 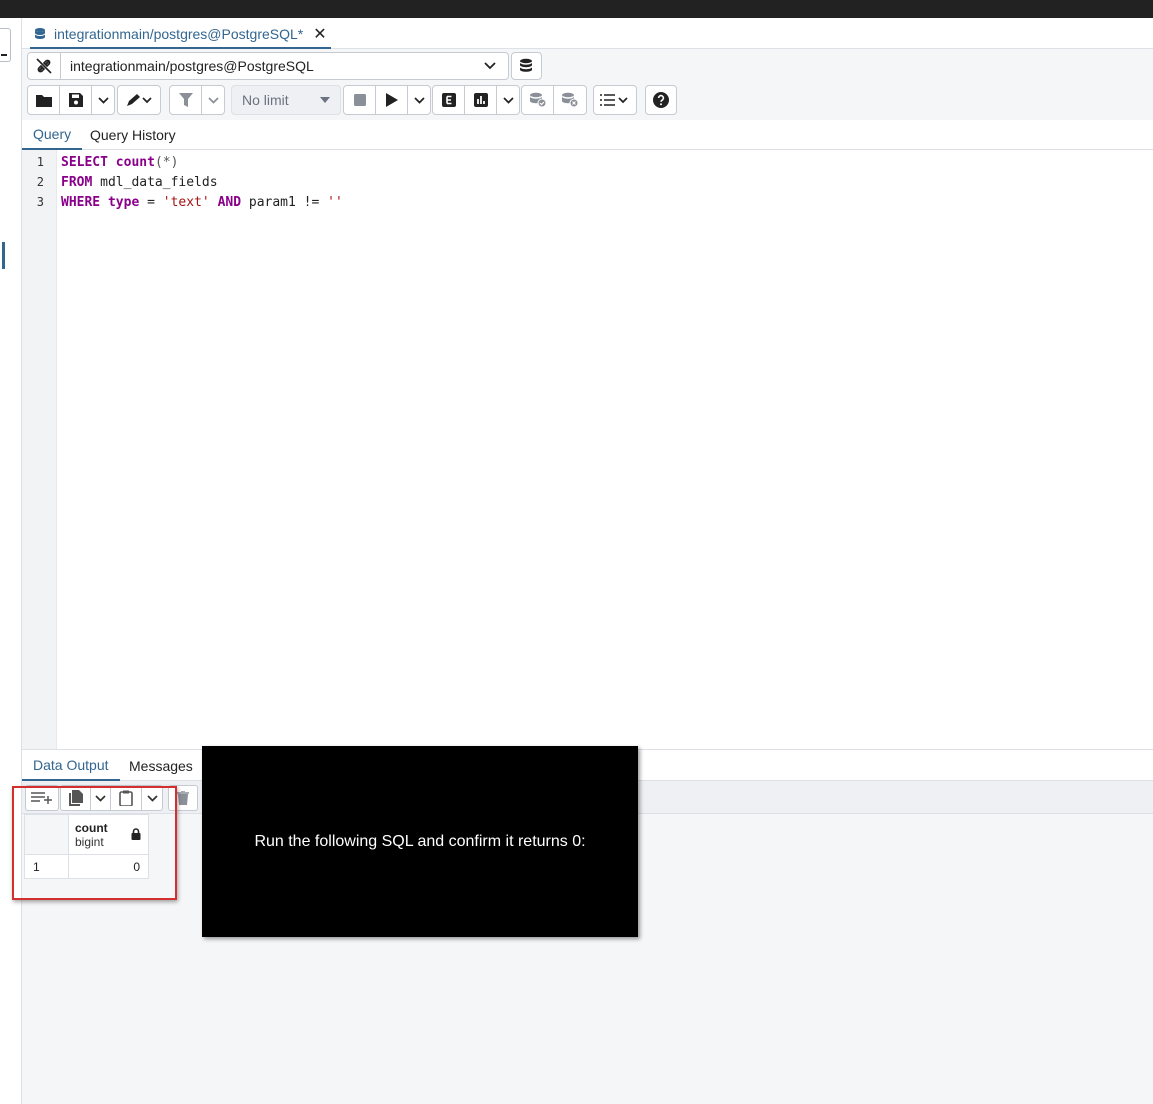 I want to click on execute-query-button, so click(x=392, y=100).